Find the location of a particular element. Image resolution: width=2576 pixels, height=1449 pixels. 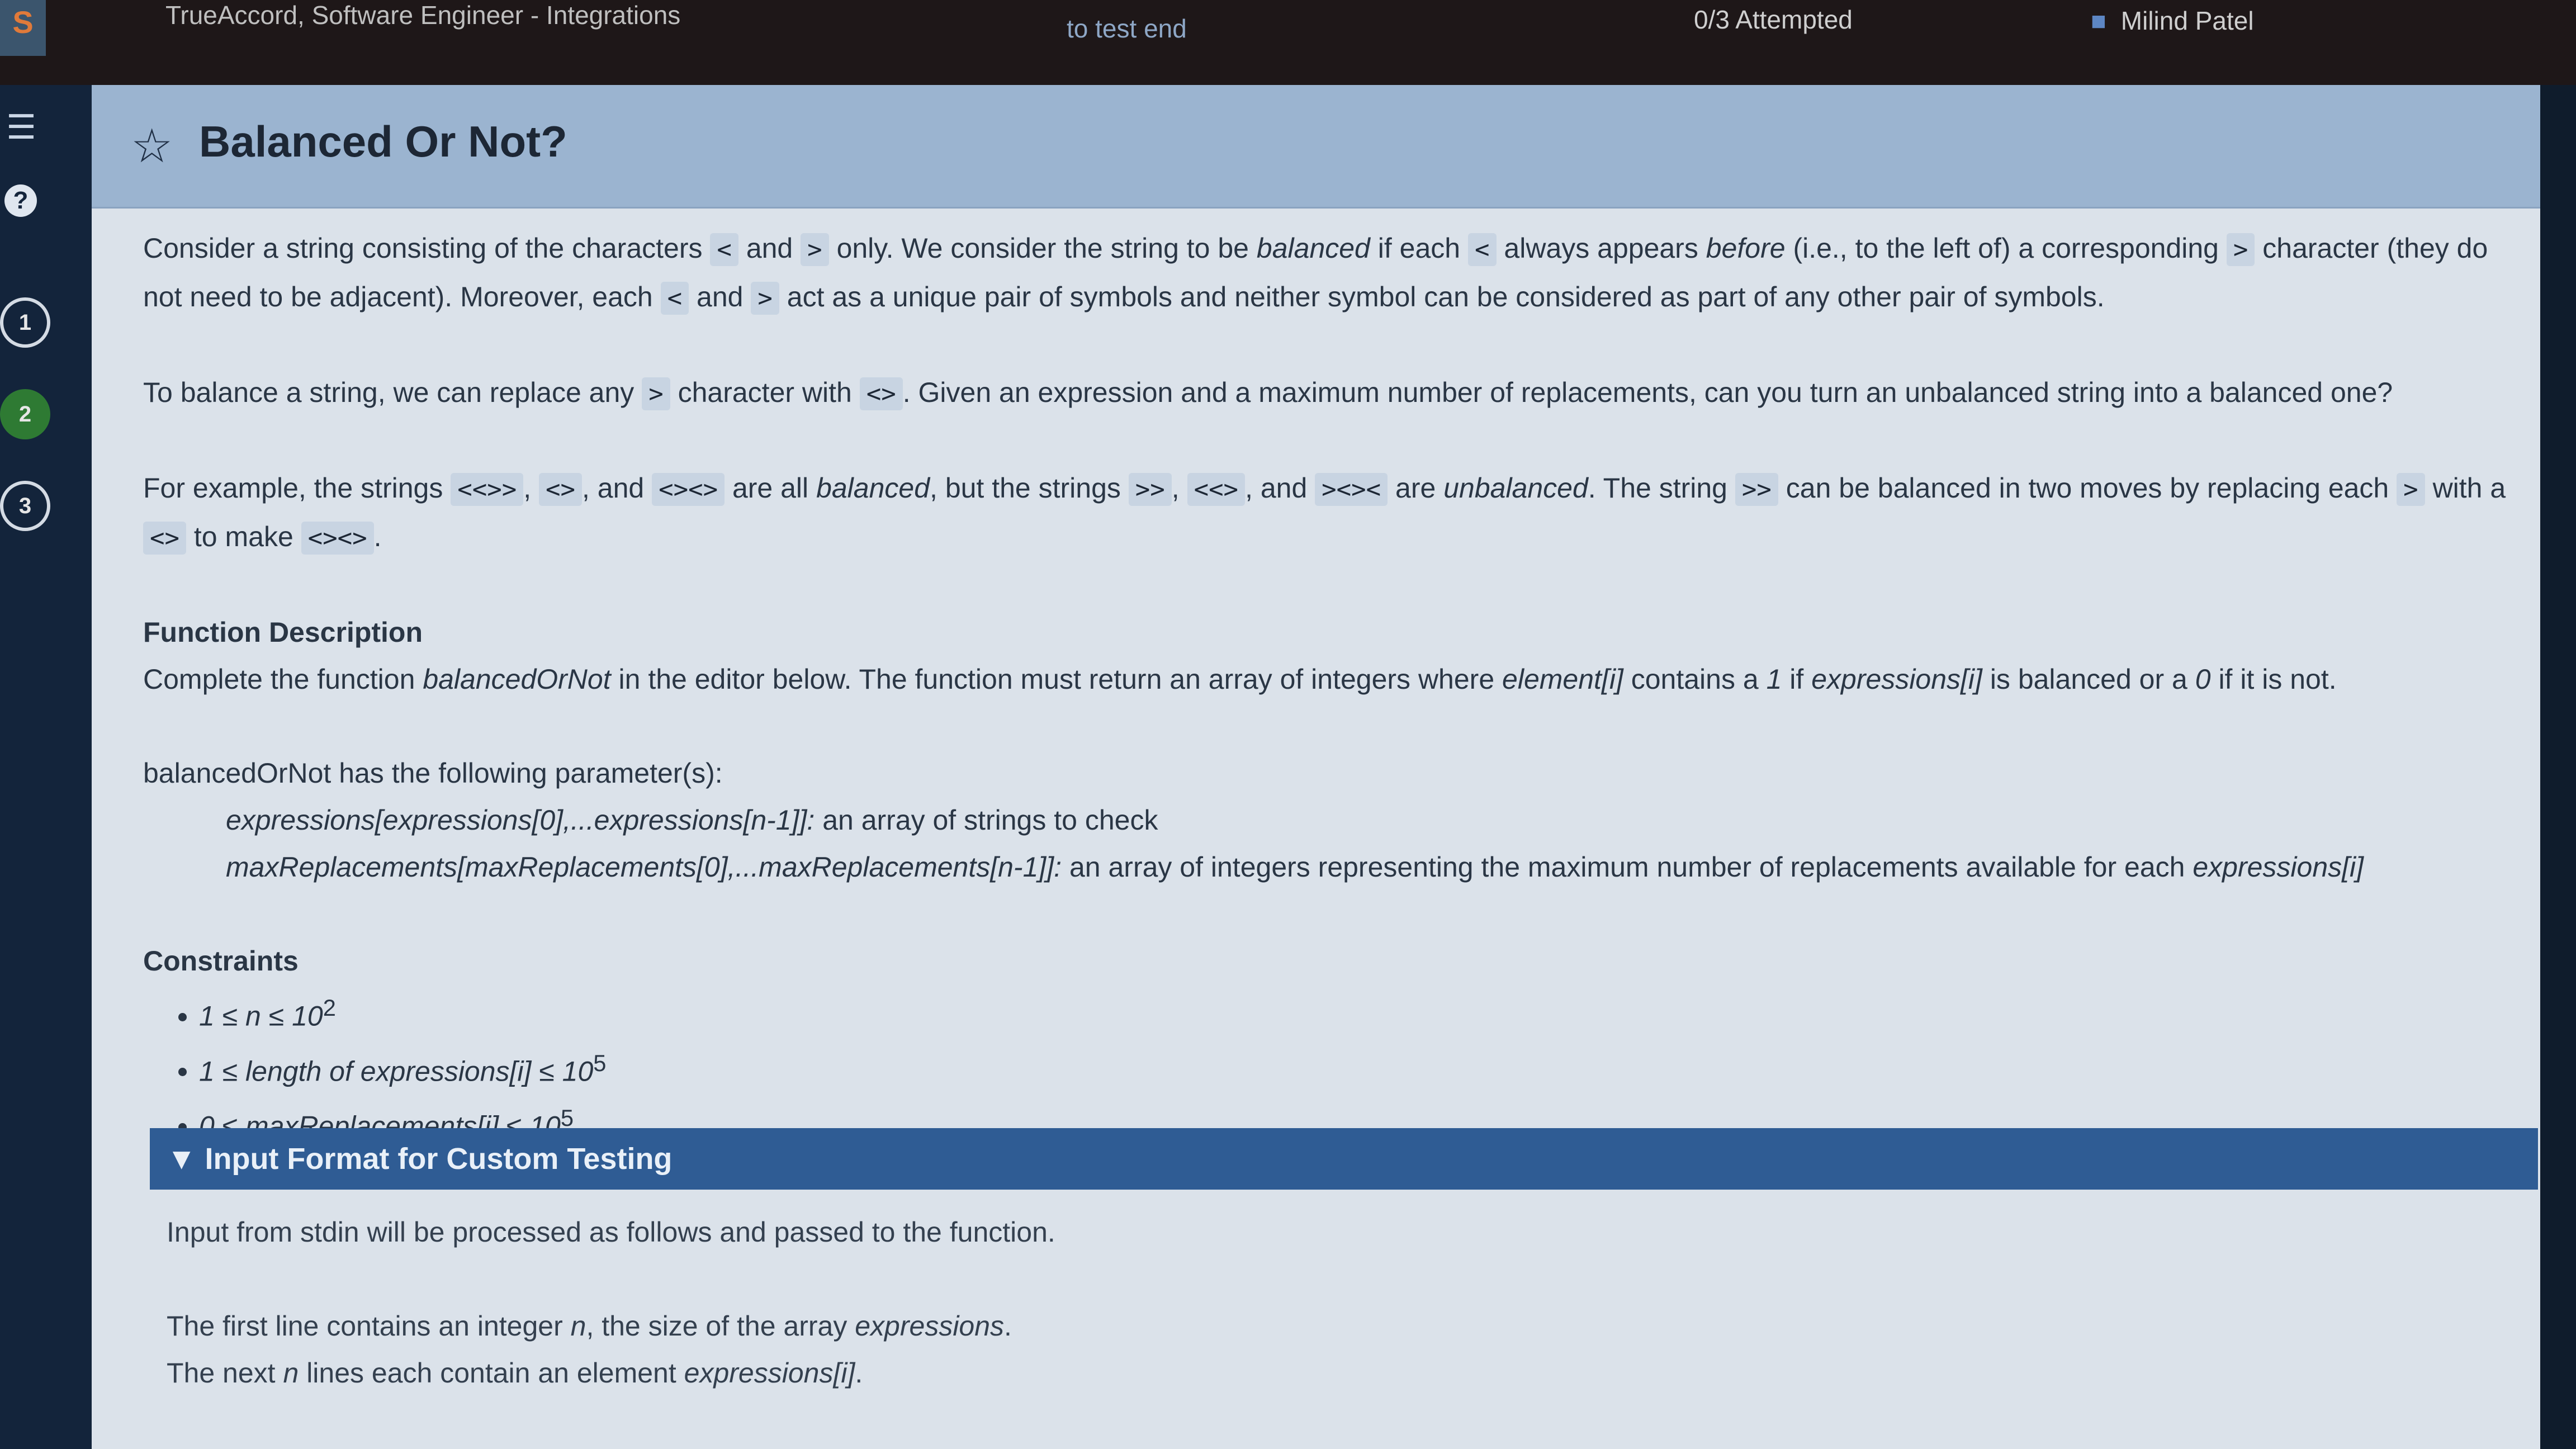

gt-char: > is located at coordinates (815, 249).